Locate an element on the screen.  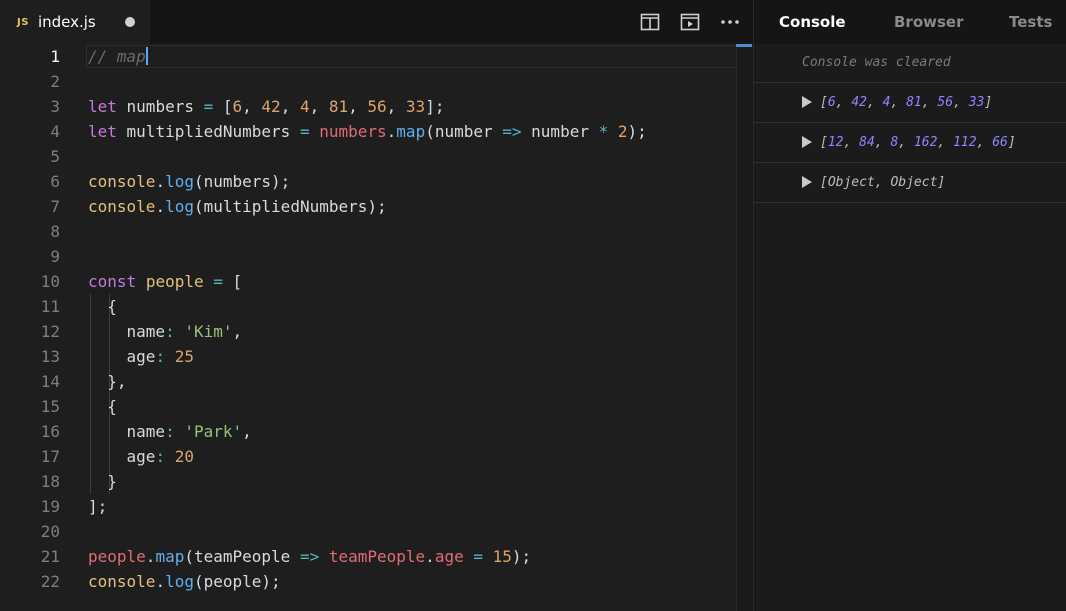
editor-tab-bar: JS index.js is located at coordinates (376, 22).